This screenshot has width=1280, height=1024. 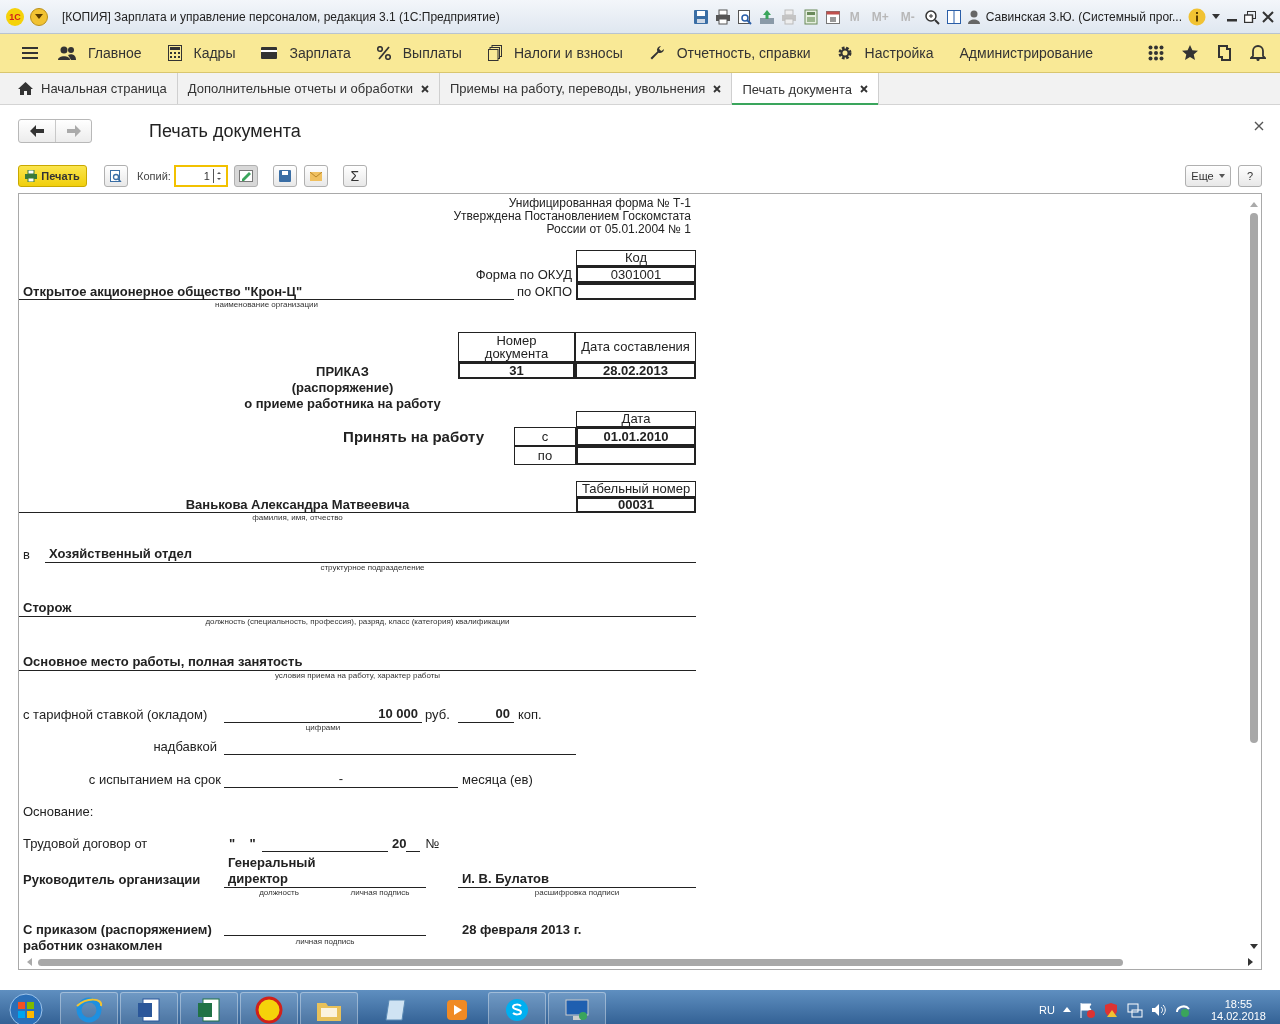 I want to click on card-icon, so click(x=269, y=53).